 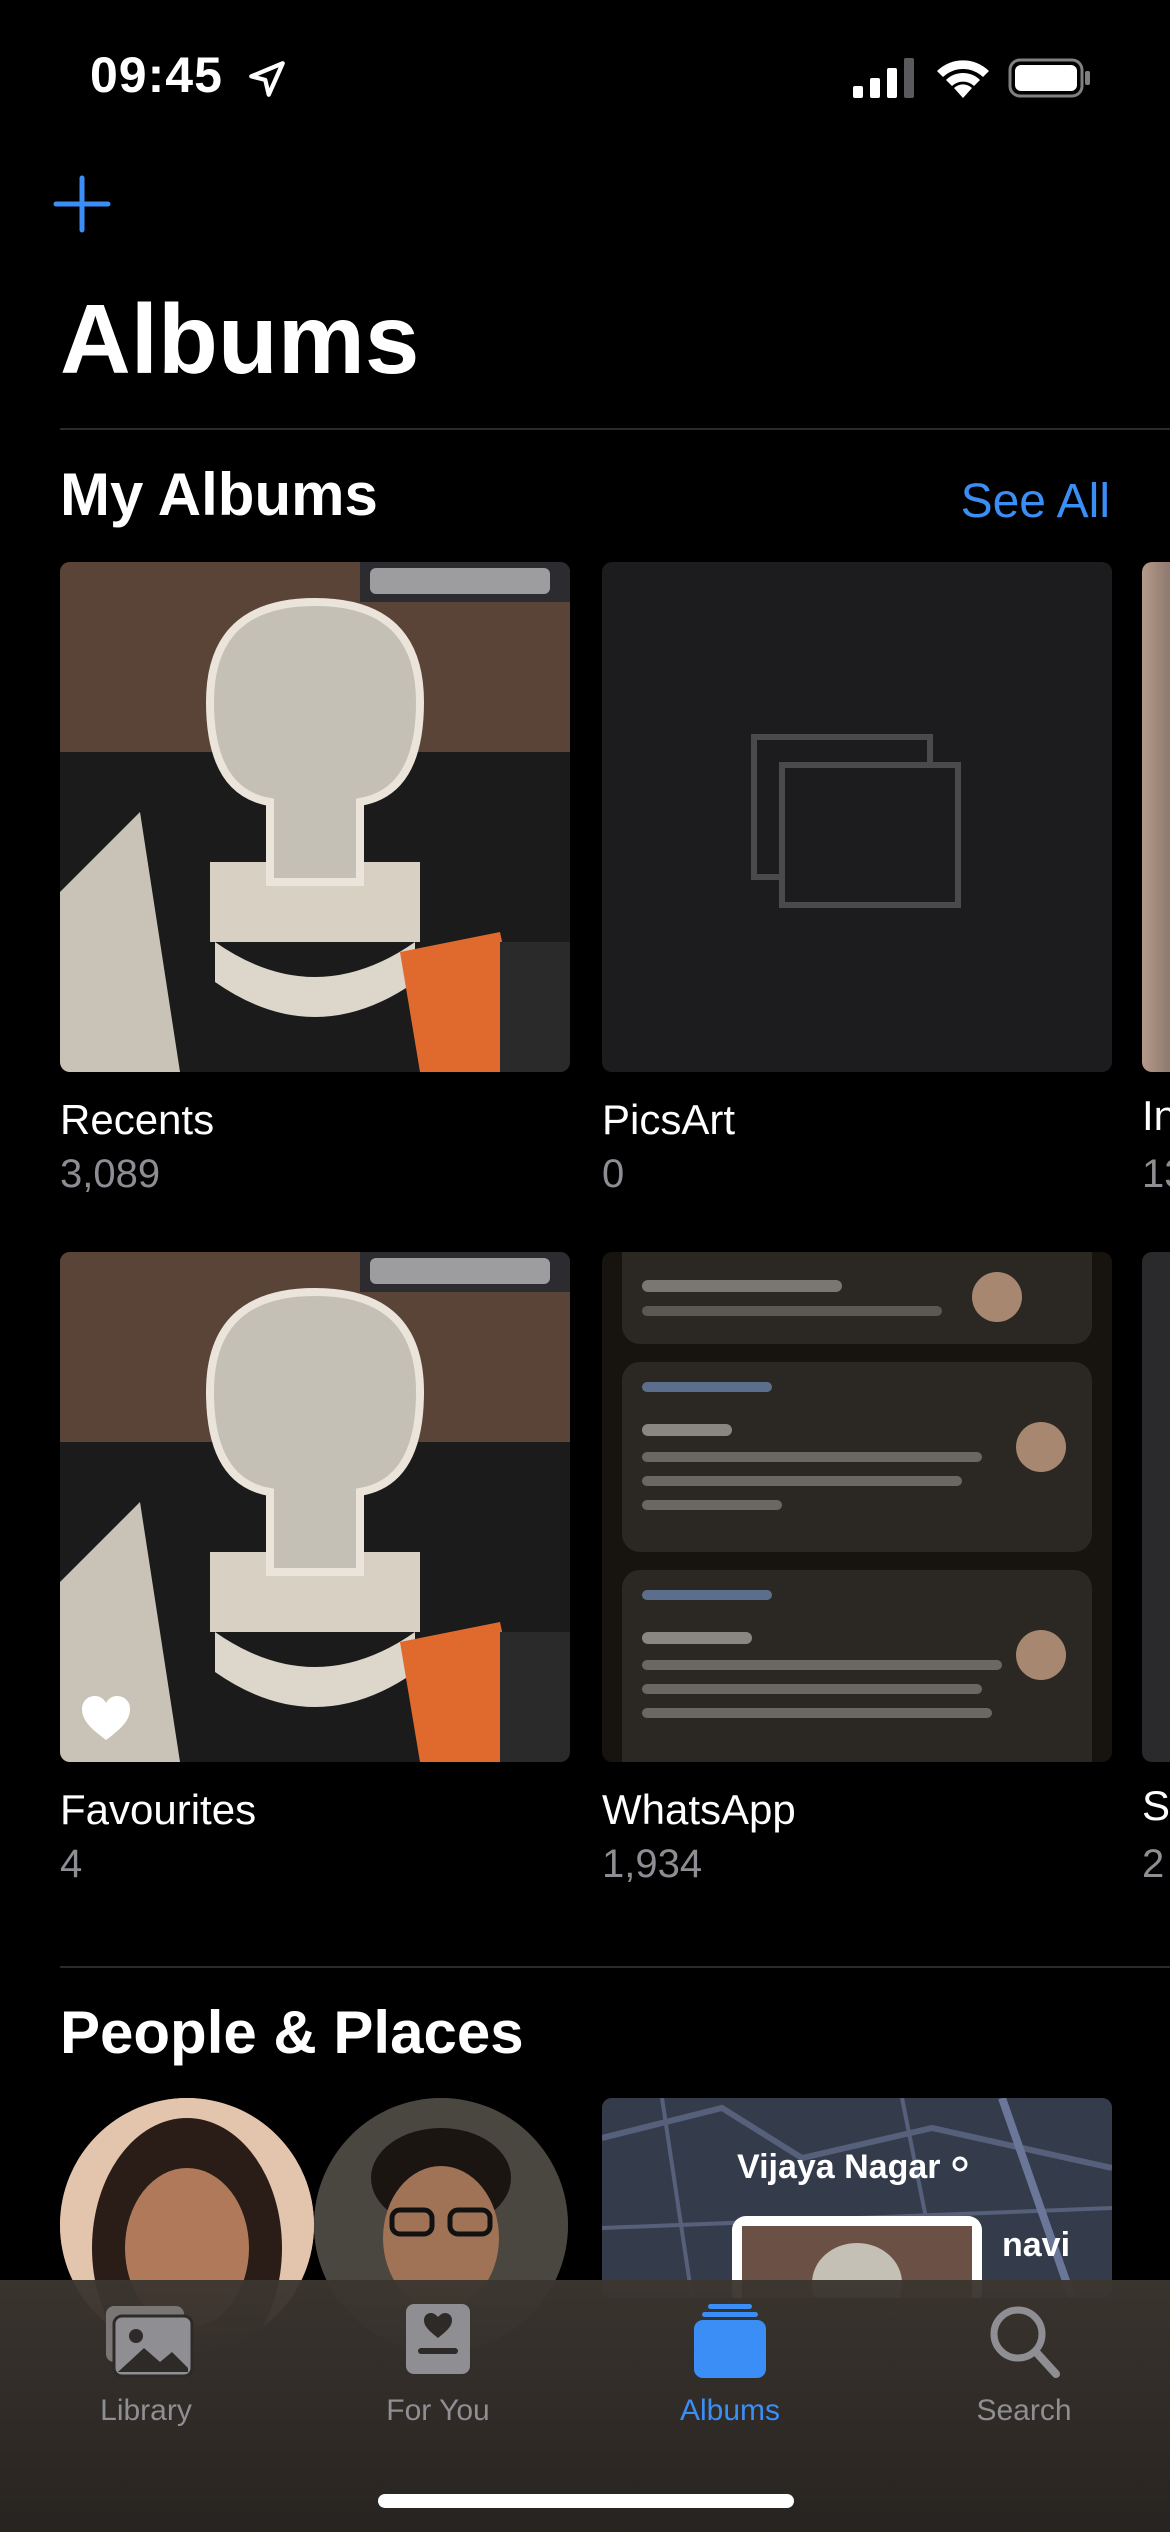 I want to click on album-count: 4, so click(x=71, y=1864).